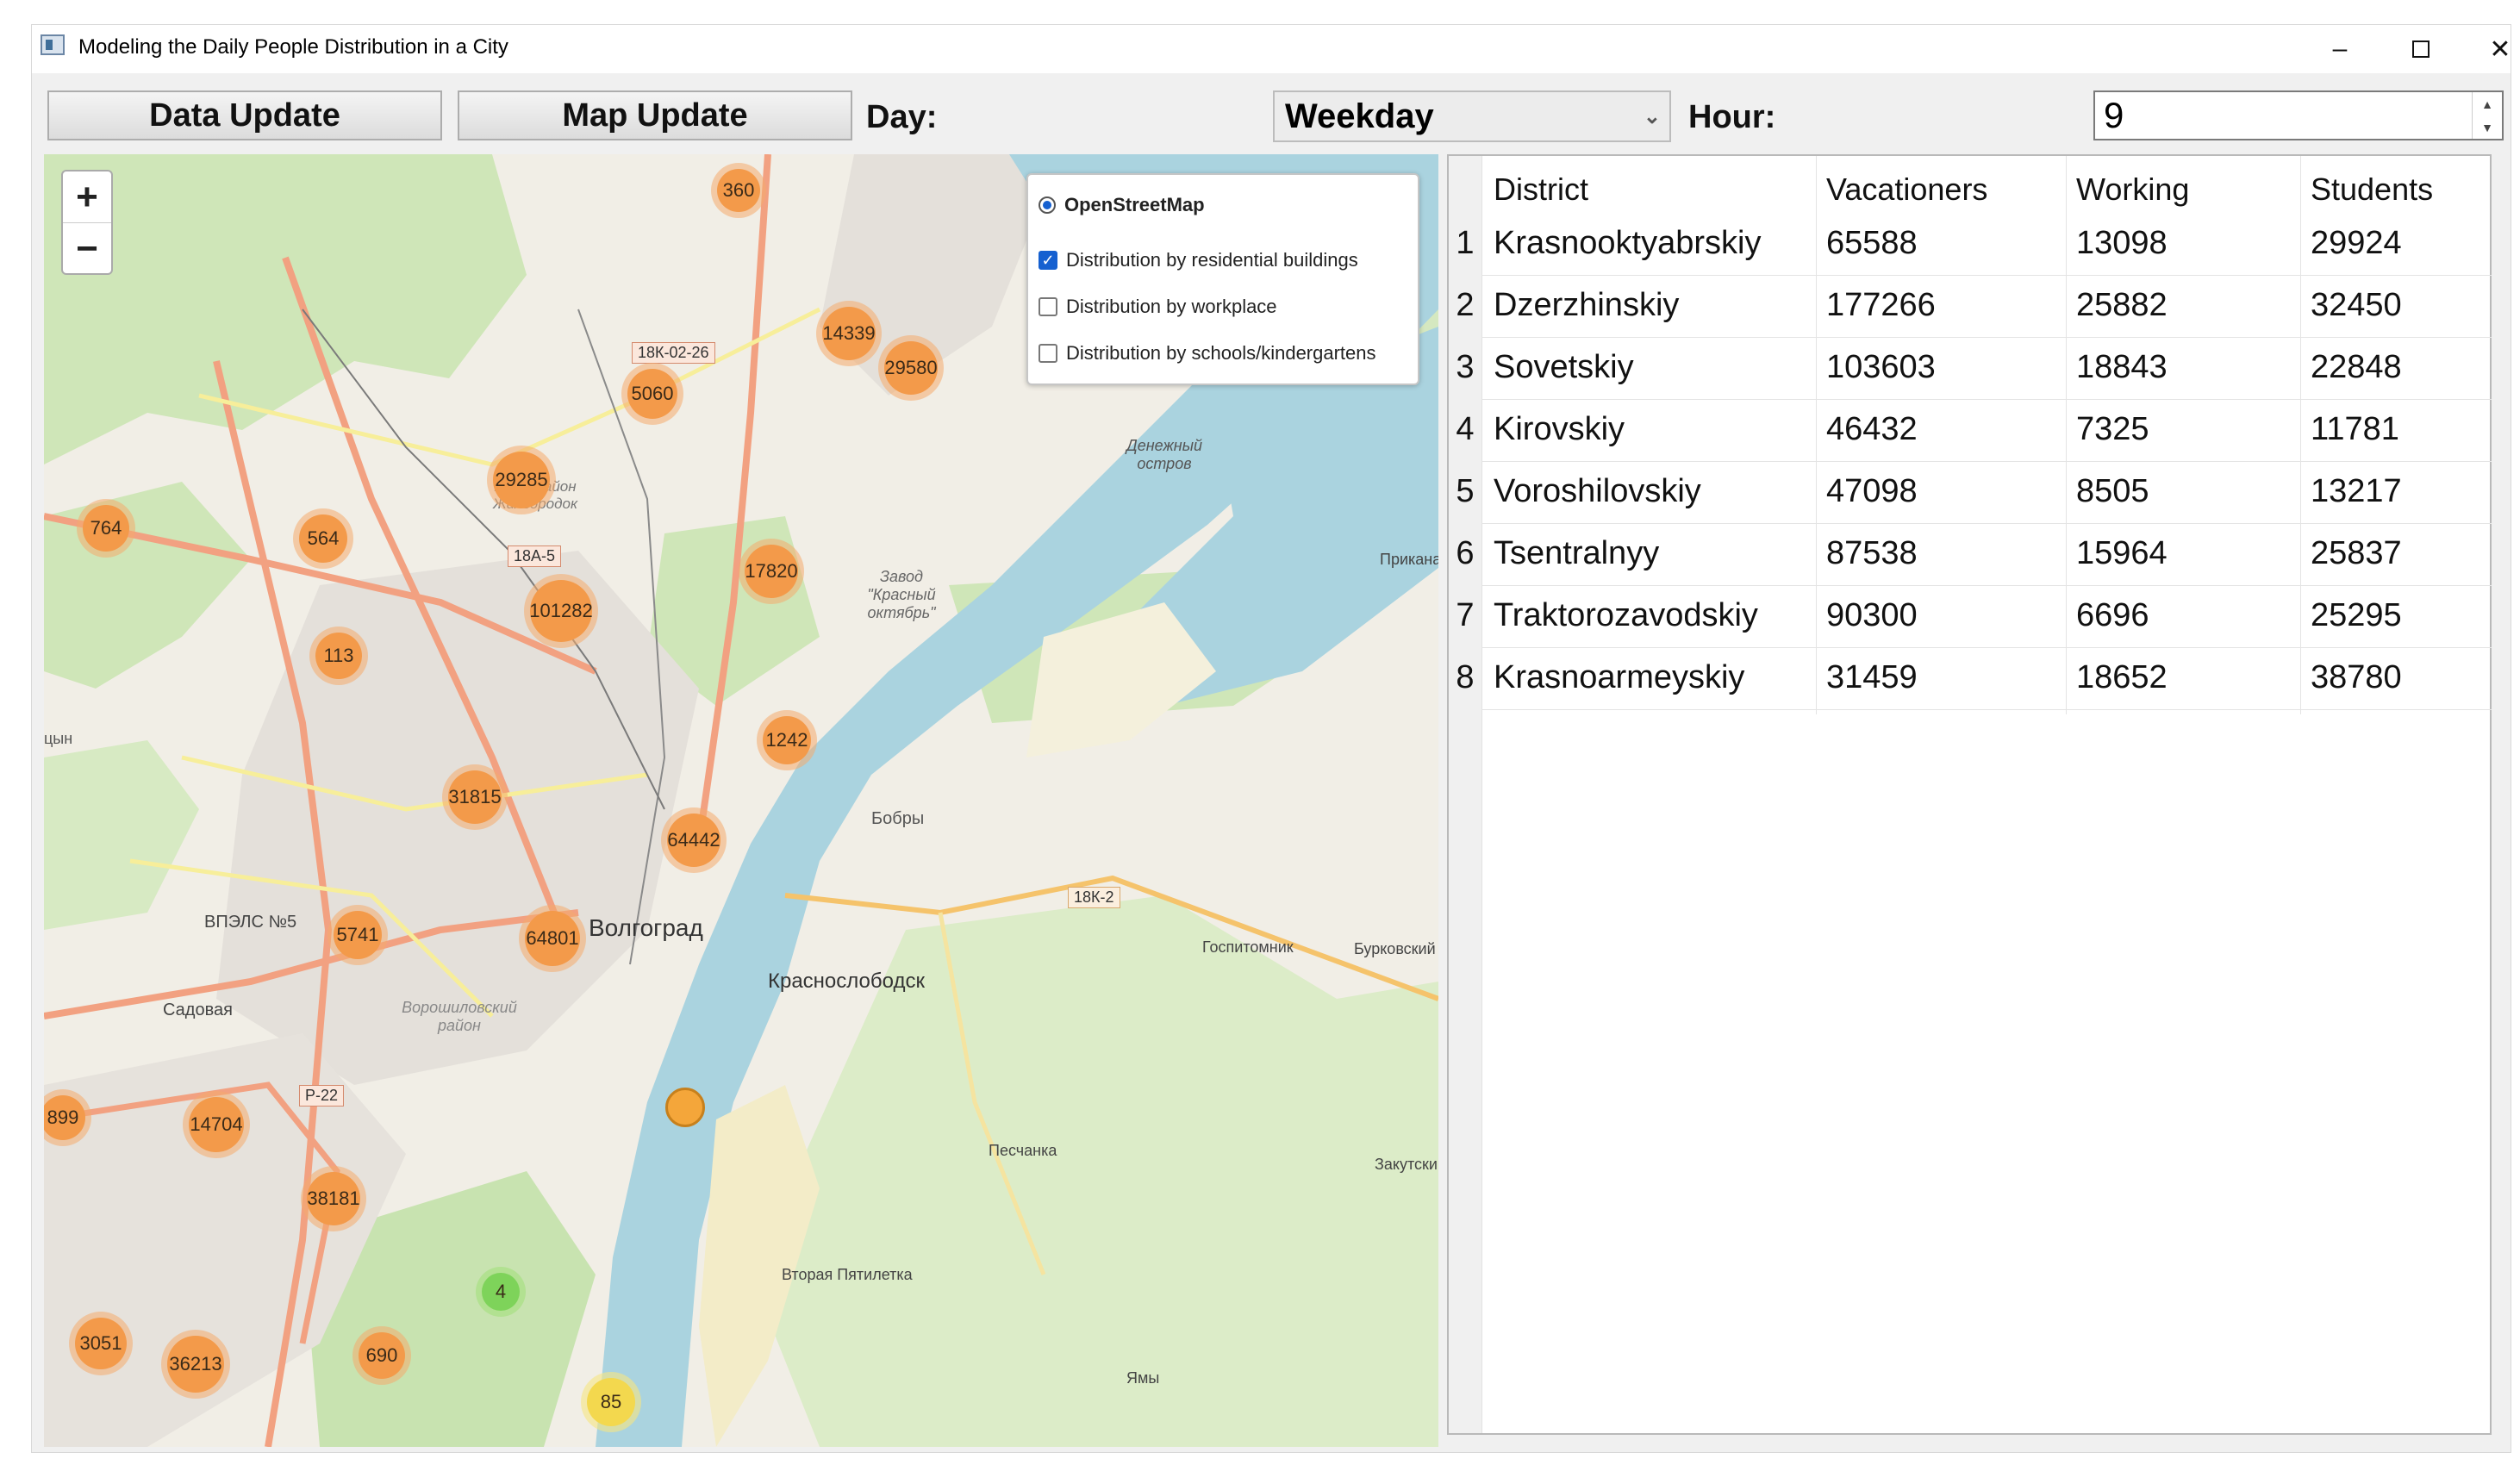 The image size is (2520, 1465). I want to click on cluster-marker: 14704, so click(217, 1124).